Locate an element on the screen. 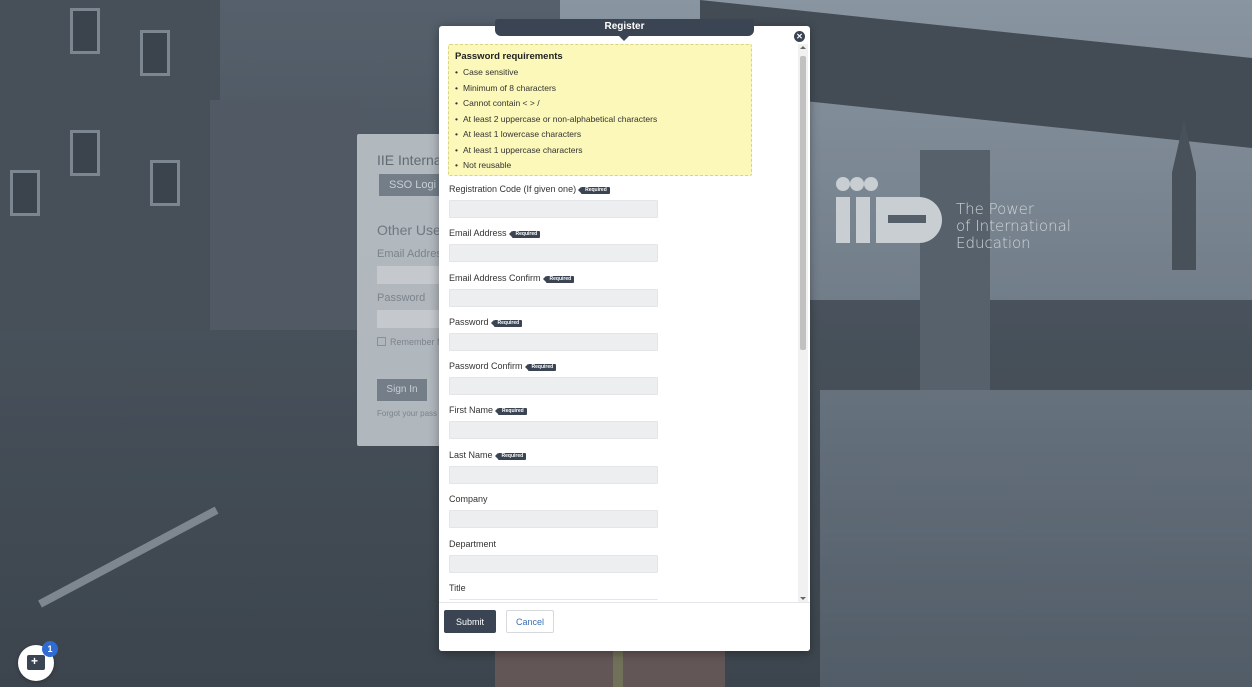  field-first-name: First Name Required is located at coordinates (619, 421).